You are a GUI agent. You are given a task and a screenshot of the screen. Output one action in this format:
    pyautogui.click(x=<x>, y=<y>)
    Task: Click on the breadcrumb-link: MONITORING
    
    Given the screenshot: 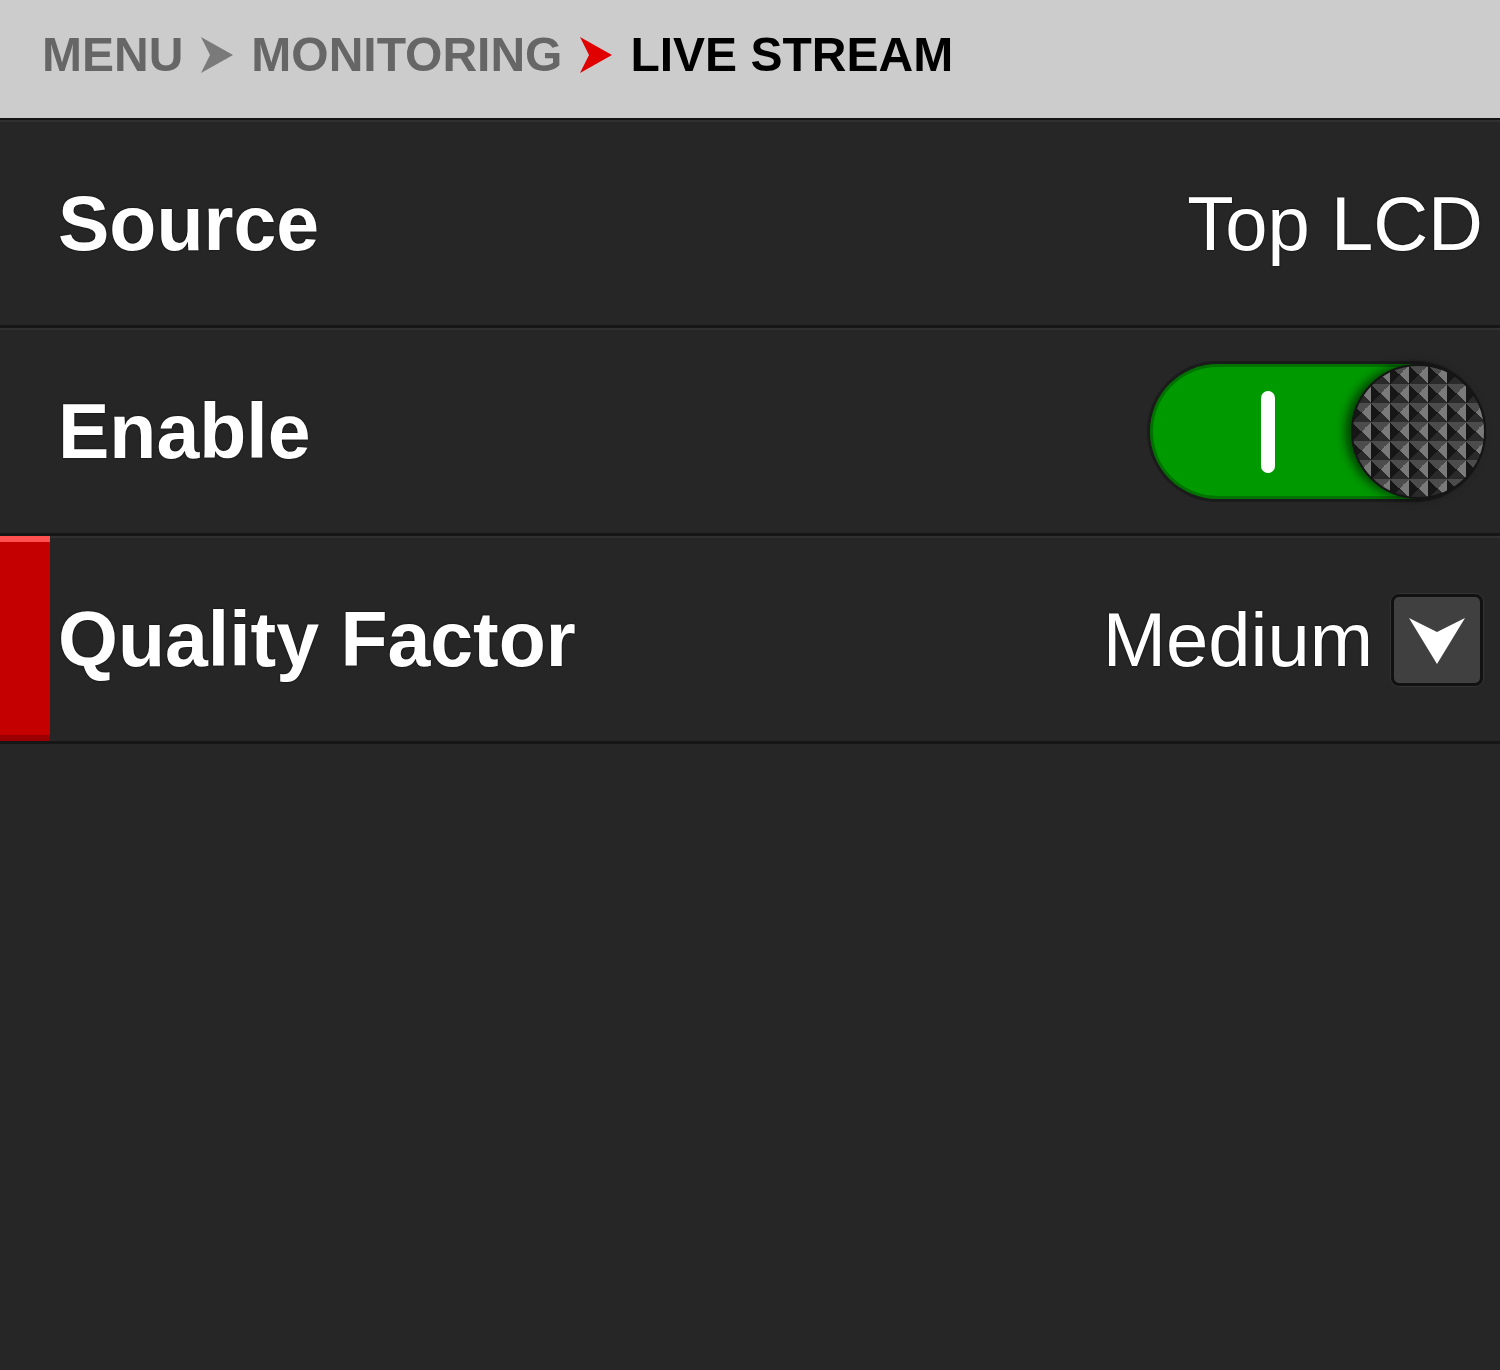 What is the action you would take?
    pyautogui.click(x=407, y=55)
    